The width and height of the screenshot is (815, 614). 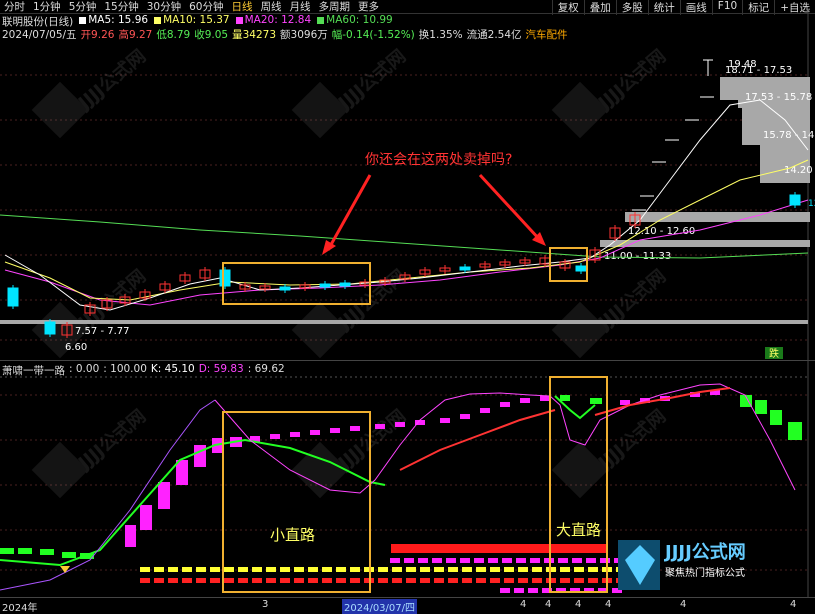 I want to click on indicator-red-line, so click(x=662, y=401).